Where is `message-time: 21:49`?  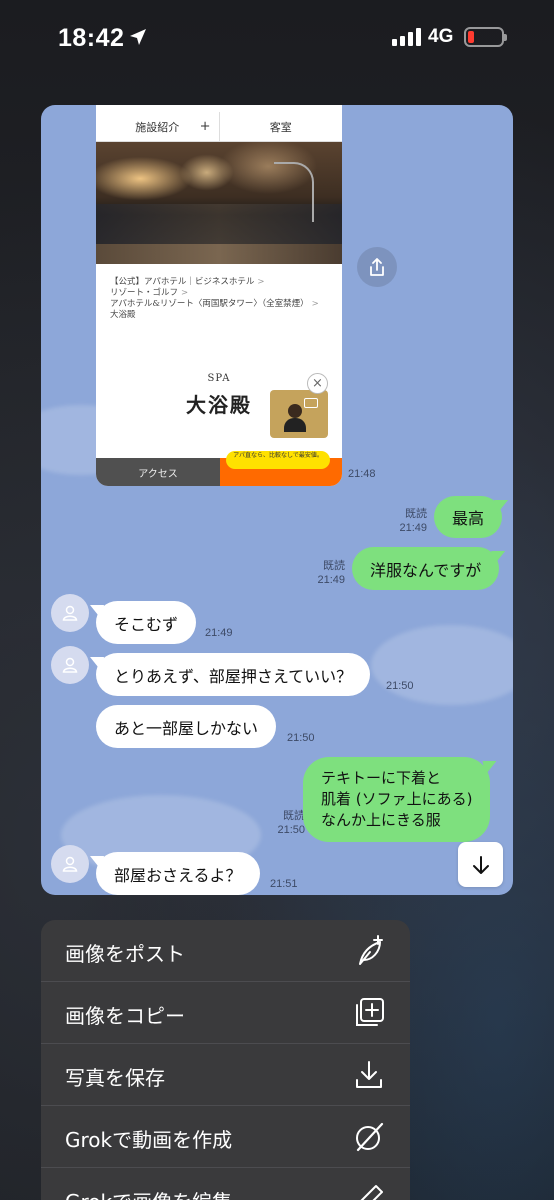 message-time: 21:49 is located at coordinates (219, 633).